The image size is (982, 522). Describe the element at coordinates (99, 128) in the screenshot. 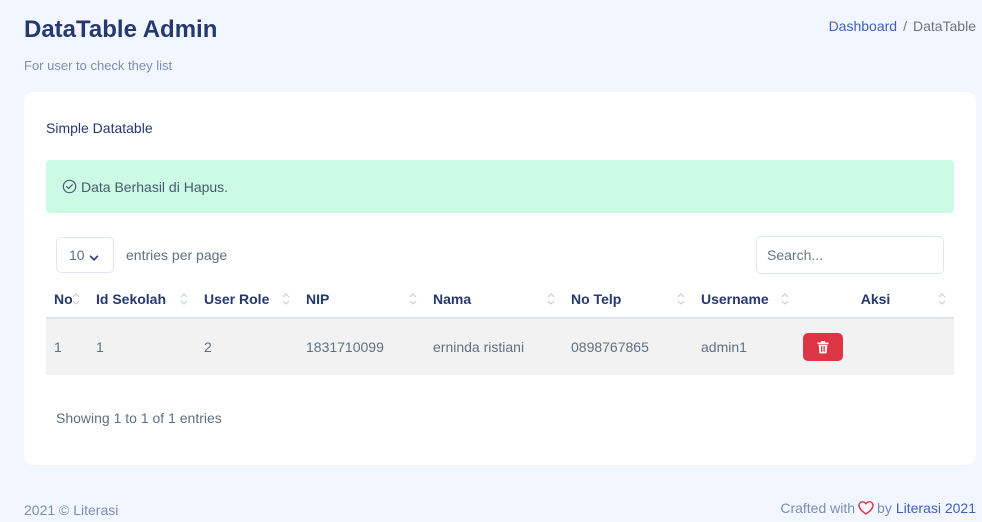

I see `card-title: Simple Datatable` at that location.